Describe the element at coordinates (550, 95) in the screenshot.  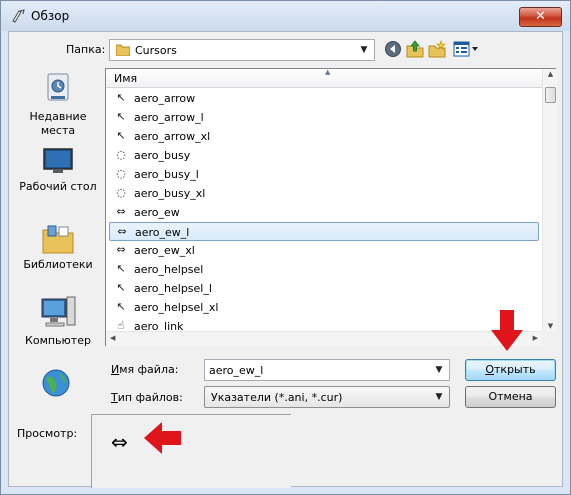
I see `scroll-thumb` at that location.